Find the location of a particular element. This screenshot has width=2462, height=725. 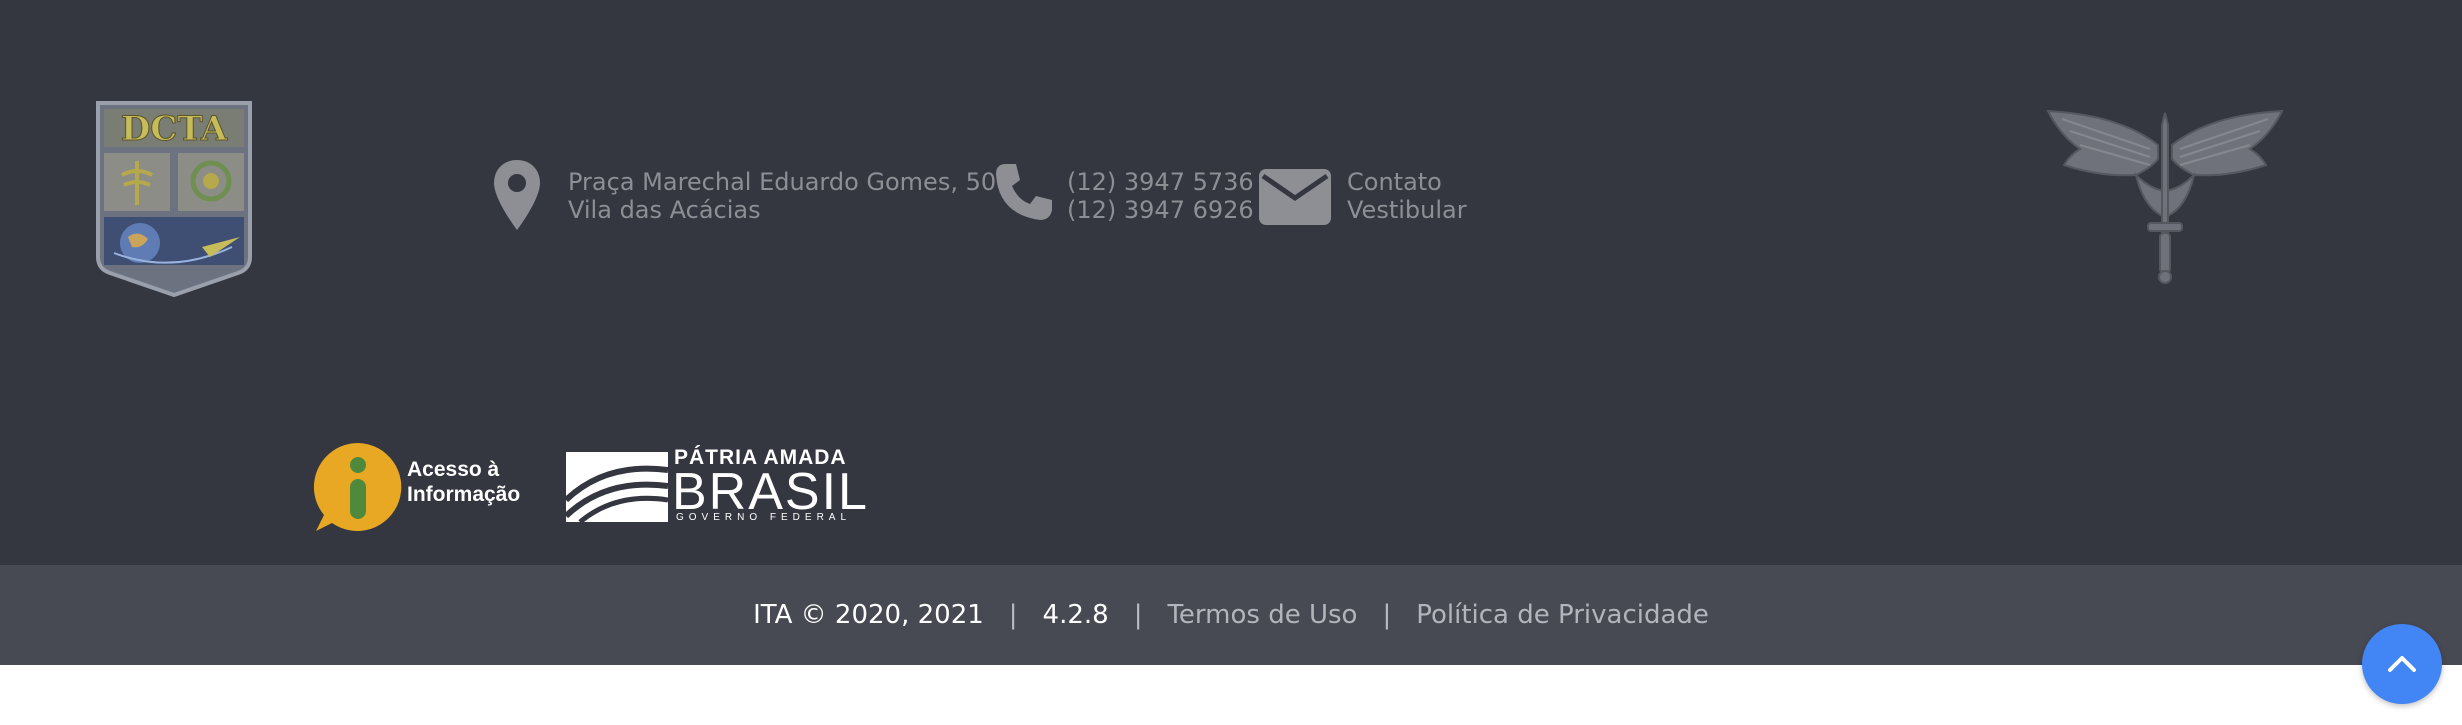

address-line-2: Vila das Acácias is located at coordinates (664, 210).